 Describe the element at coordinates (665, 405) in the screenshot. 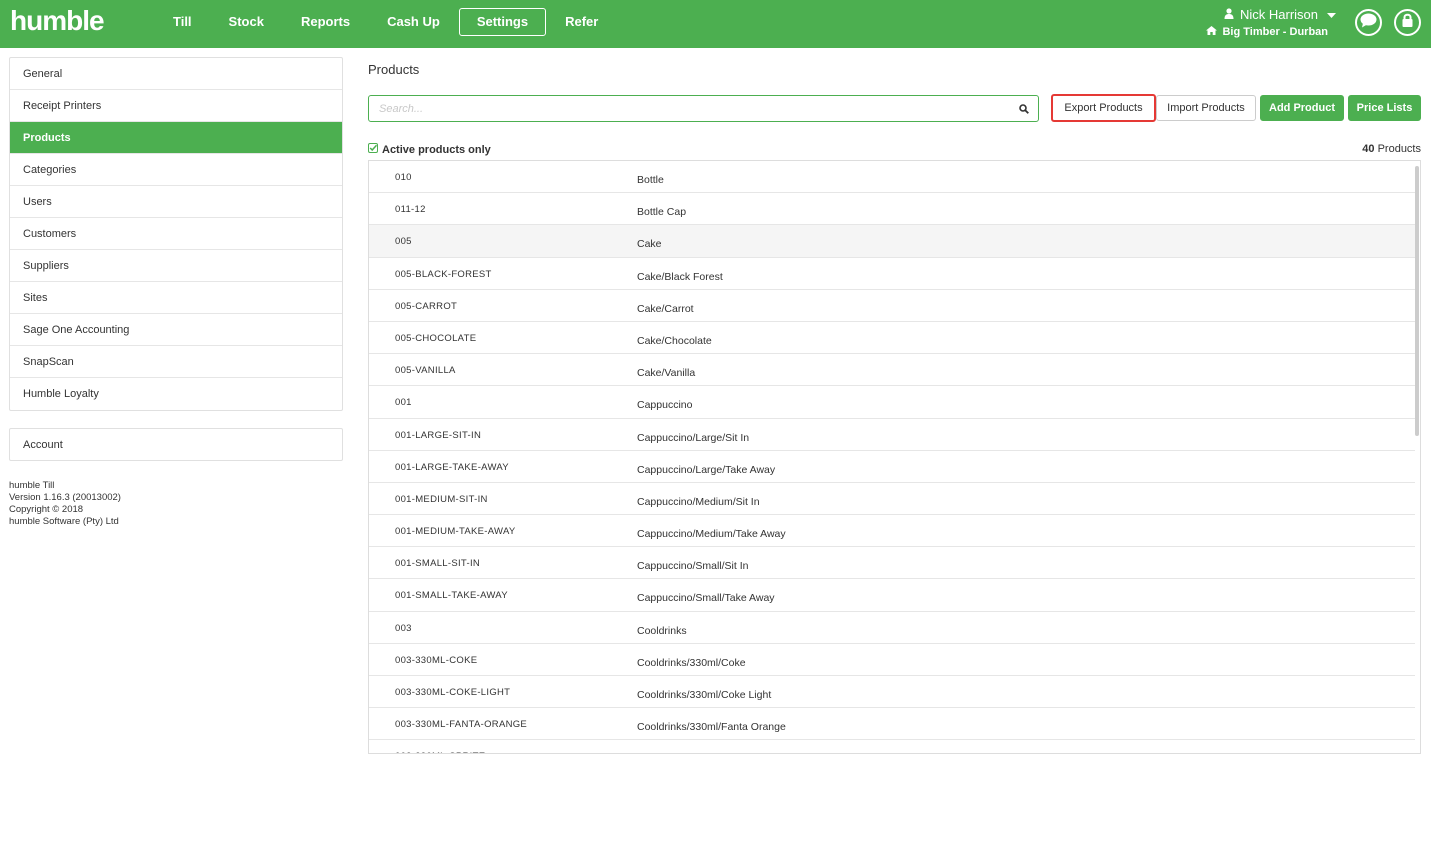

I see `product-name: Cappuccino` at that location.